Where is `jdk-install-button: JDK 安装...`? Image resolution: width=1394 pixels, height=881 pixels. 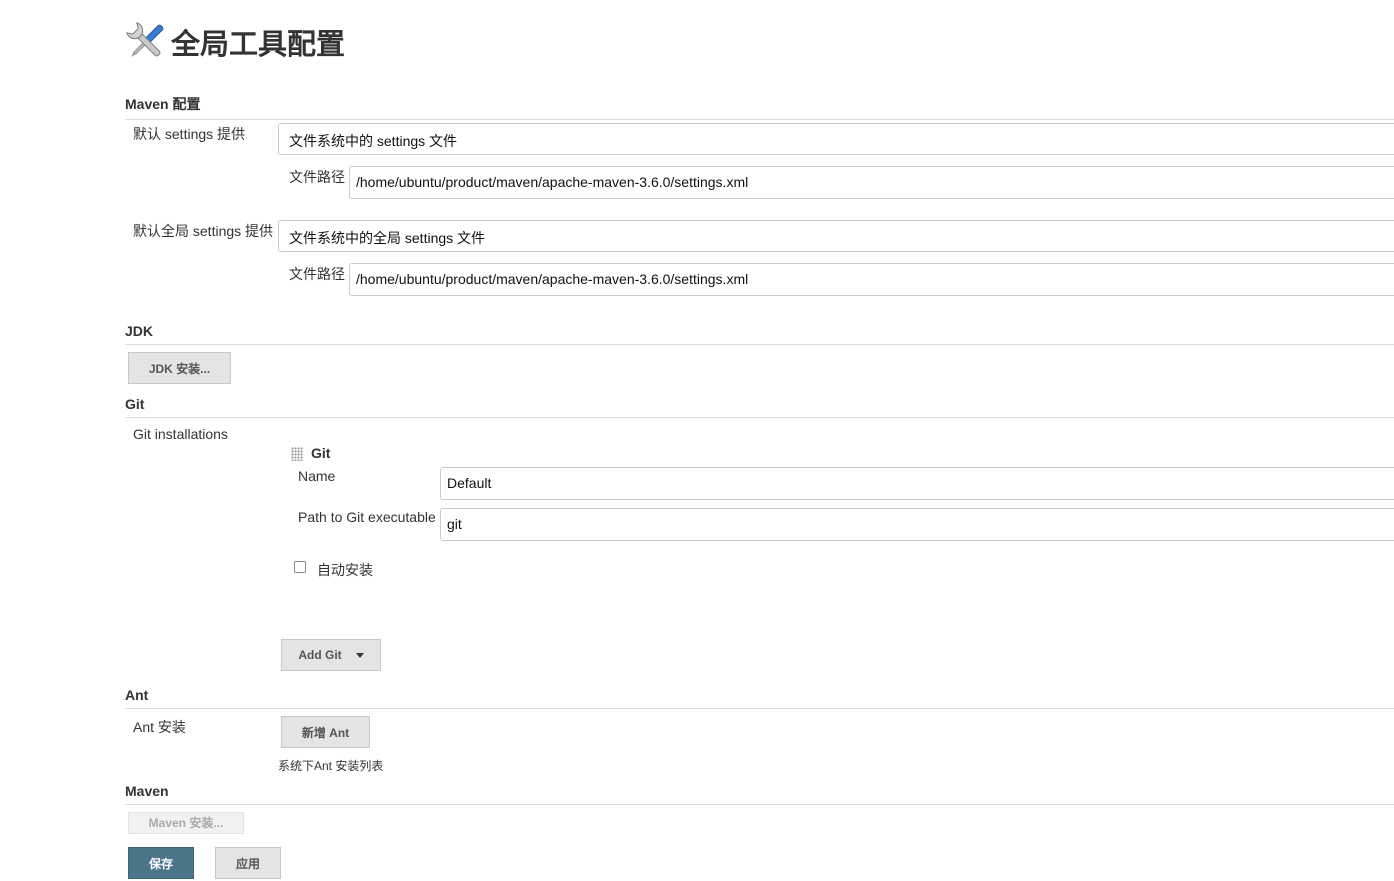
jdk-install-button: JDK 安装... is located at coordinates (179, 368).